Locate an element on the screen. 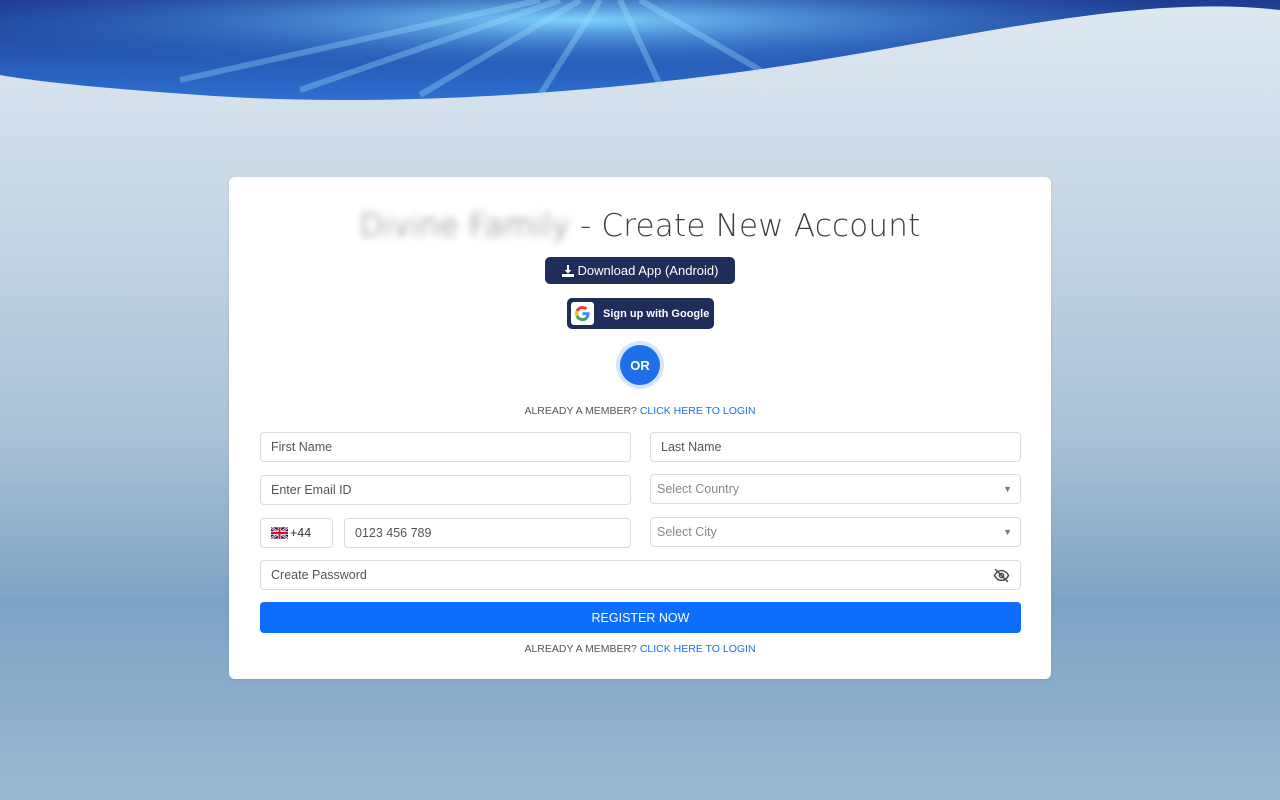  download-app-label: Download App (Android) is located at coordinates (648, 270).